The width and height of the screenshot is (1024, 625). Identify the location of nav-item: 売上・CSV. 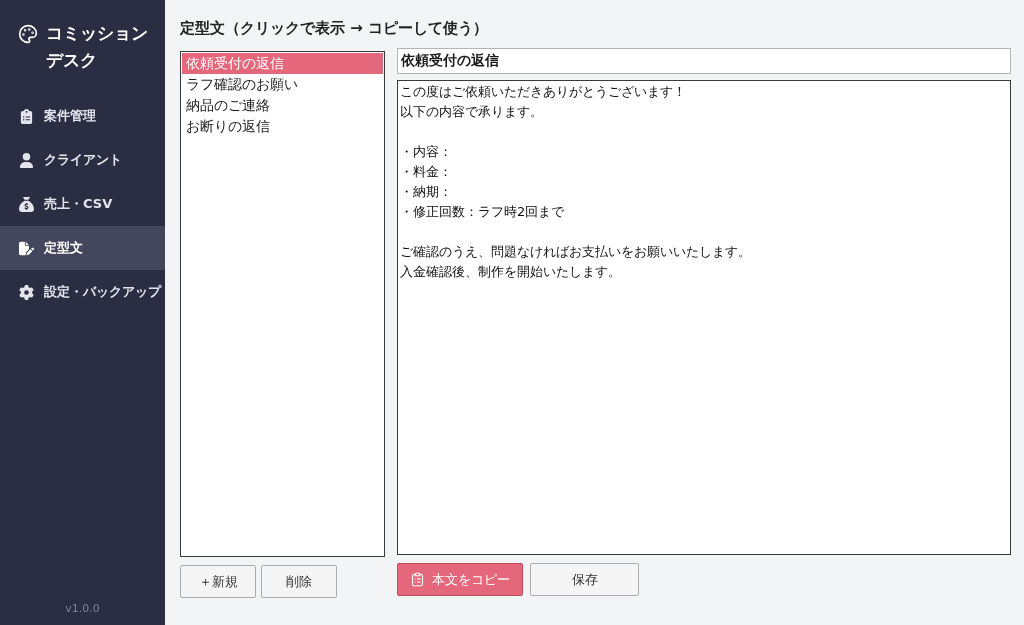
(82, 204).